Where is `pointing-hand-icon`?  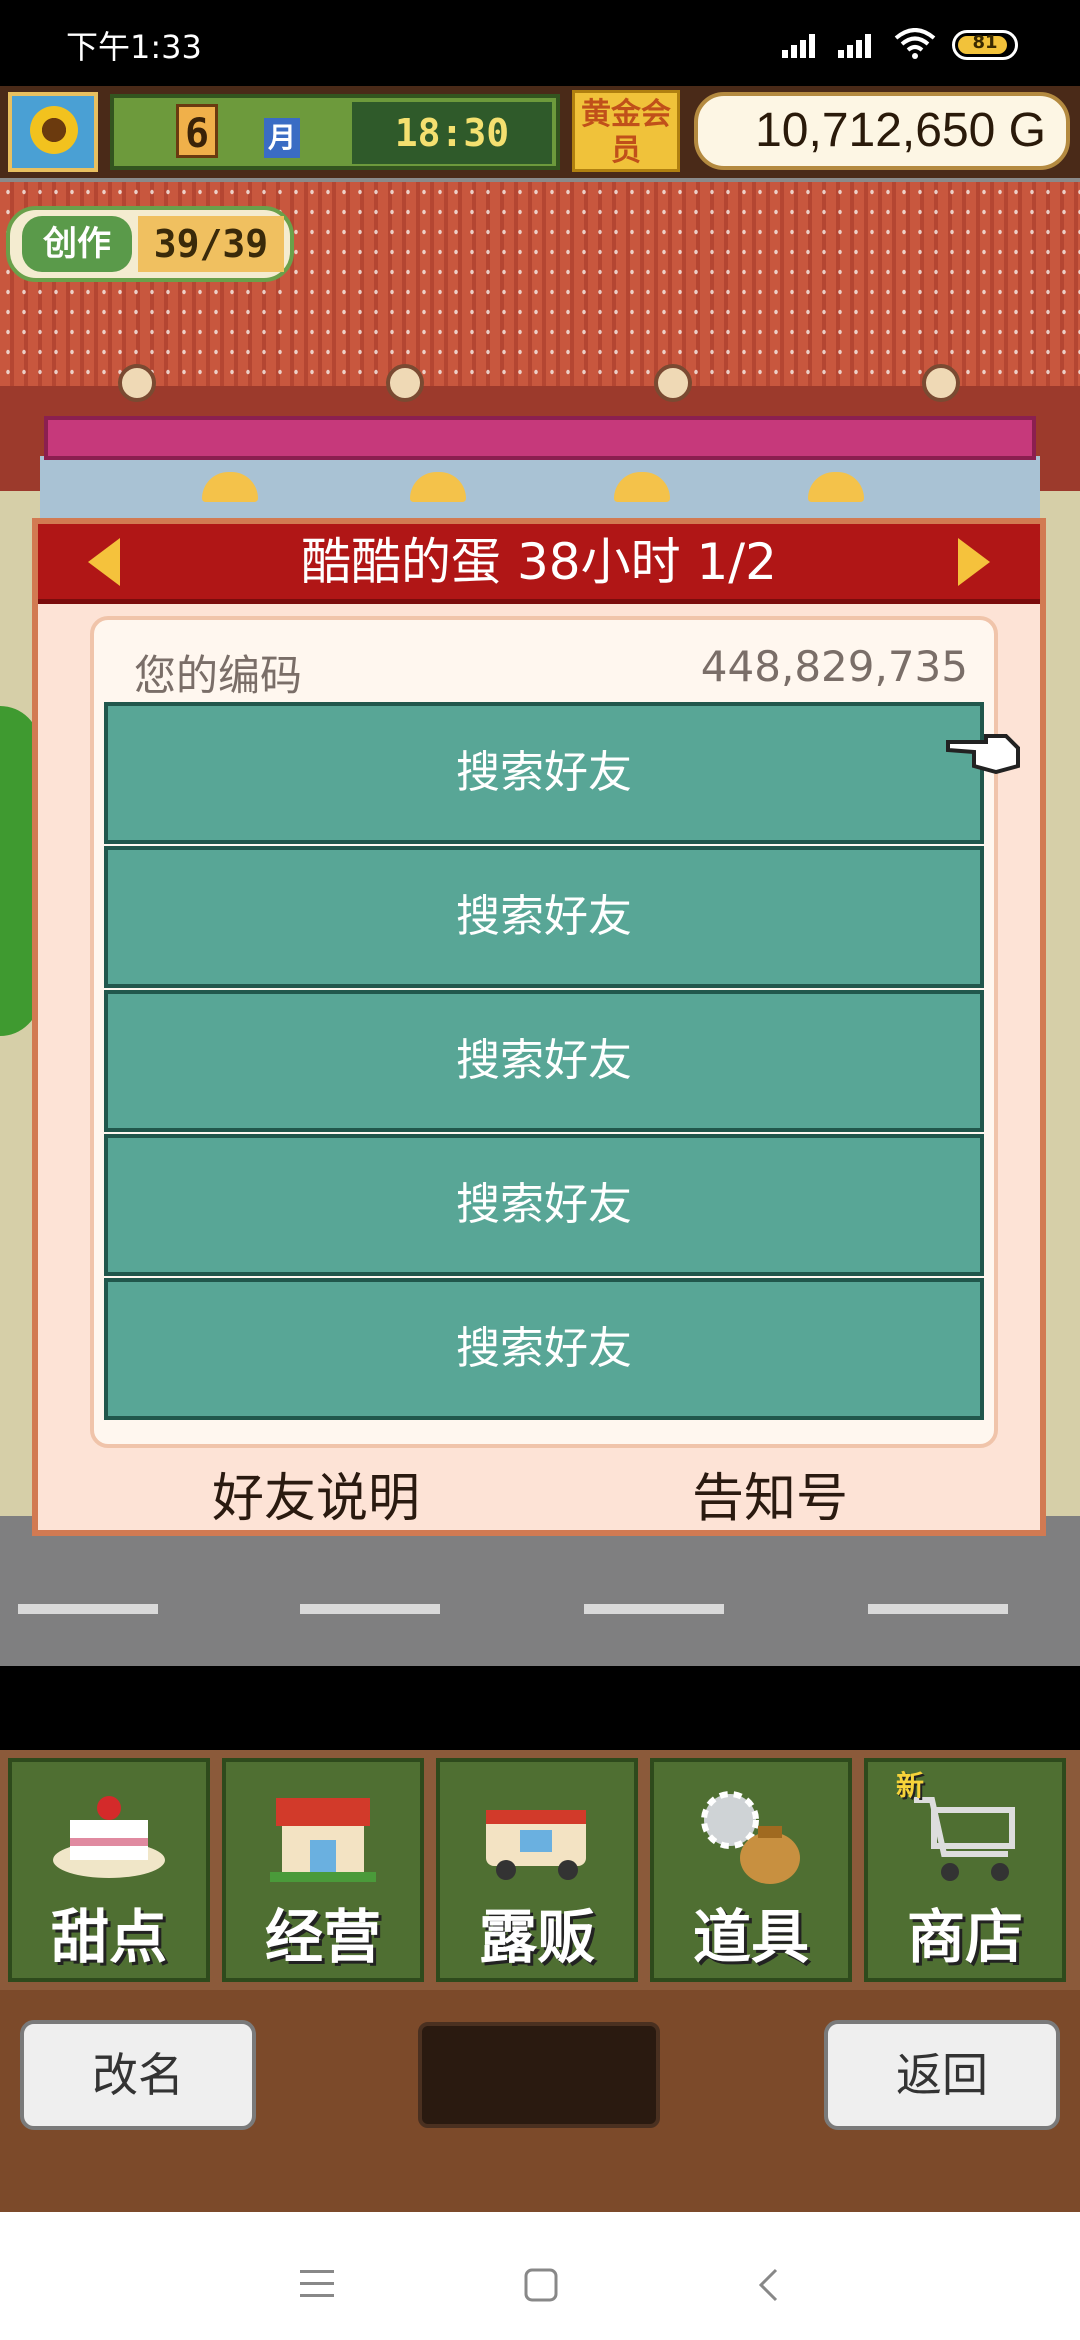 pointing-hand-icon is located at coordinates (983, 754).